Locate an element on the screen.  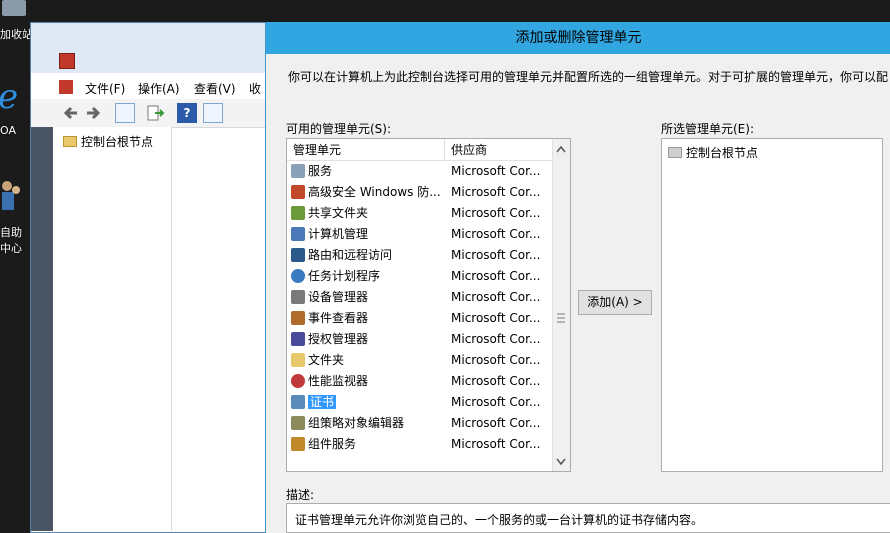
recycle-bin-icon is located at coordinates (14, 8).